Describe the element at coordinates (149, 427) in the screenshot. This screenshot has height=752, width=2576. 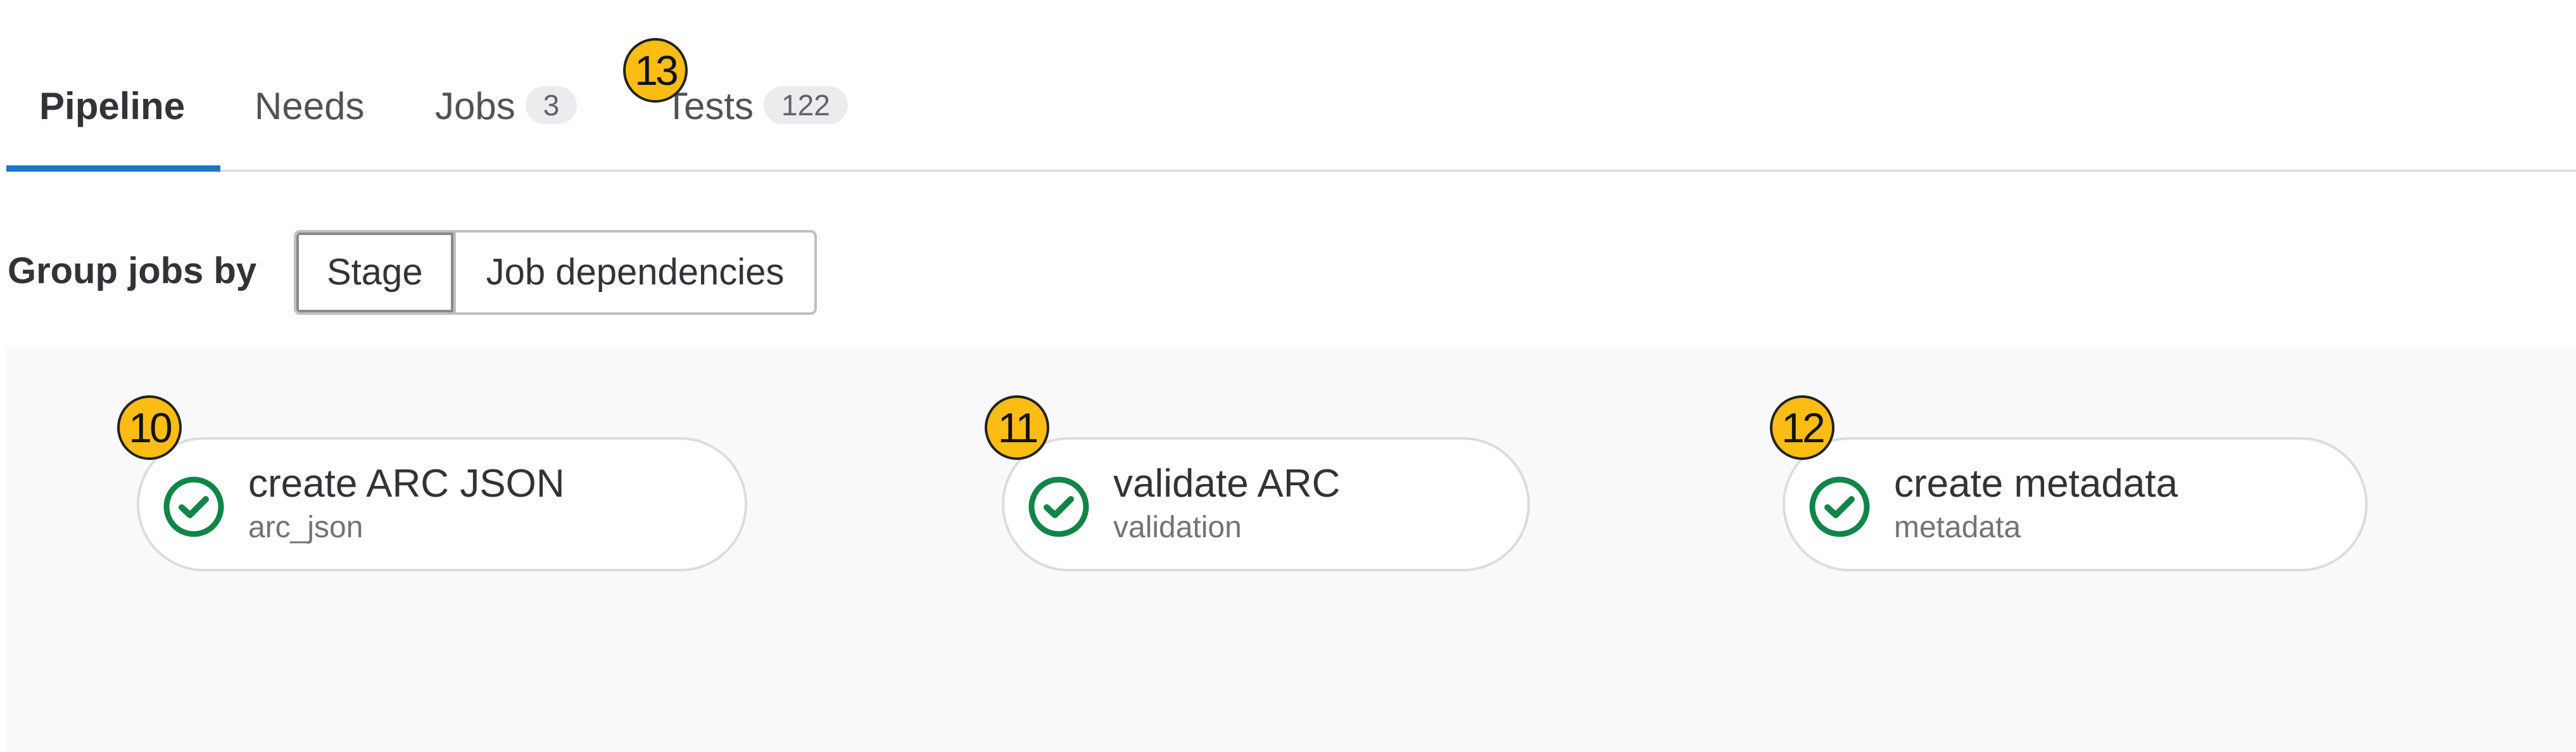
I see `marker-10: 10` at that location.